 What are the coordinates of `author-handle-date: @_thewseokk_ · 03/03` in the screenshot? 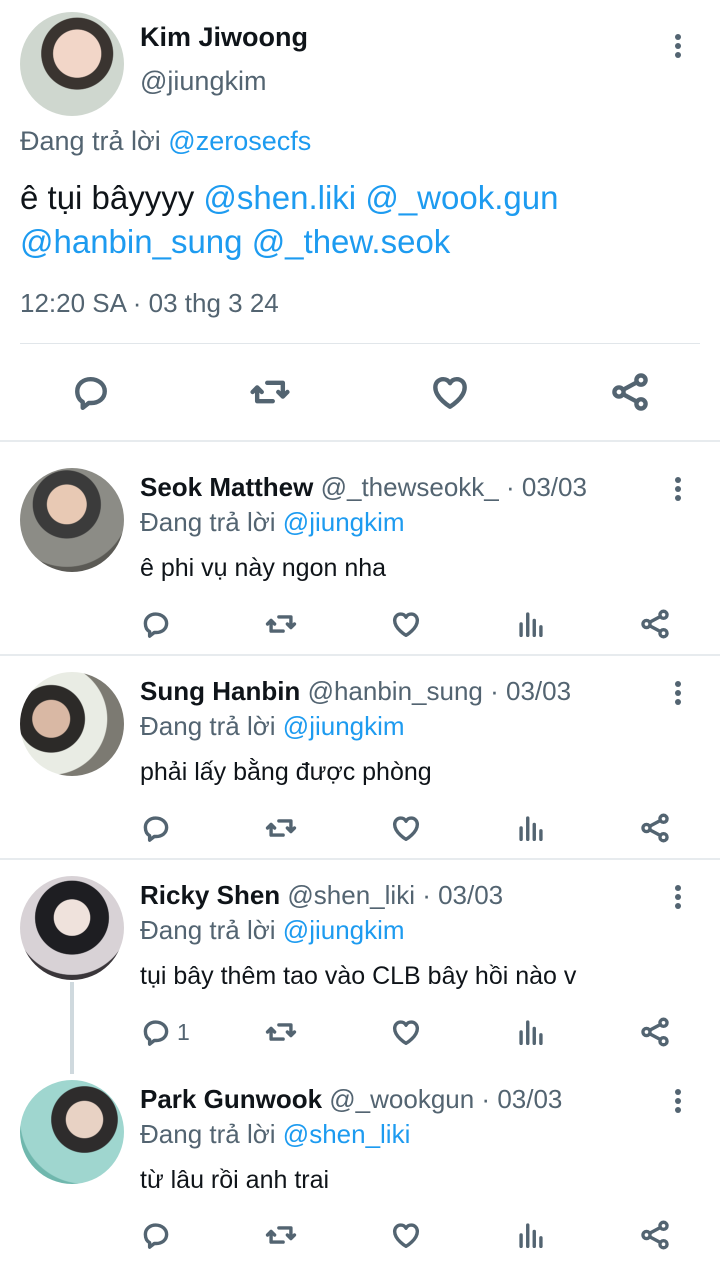 It's located at (454, 487).